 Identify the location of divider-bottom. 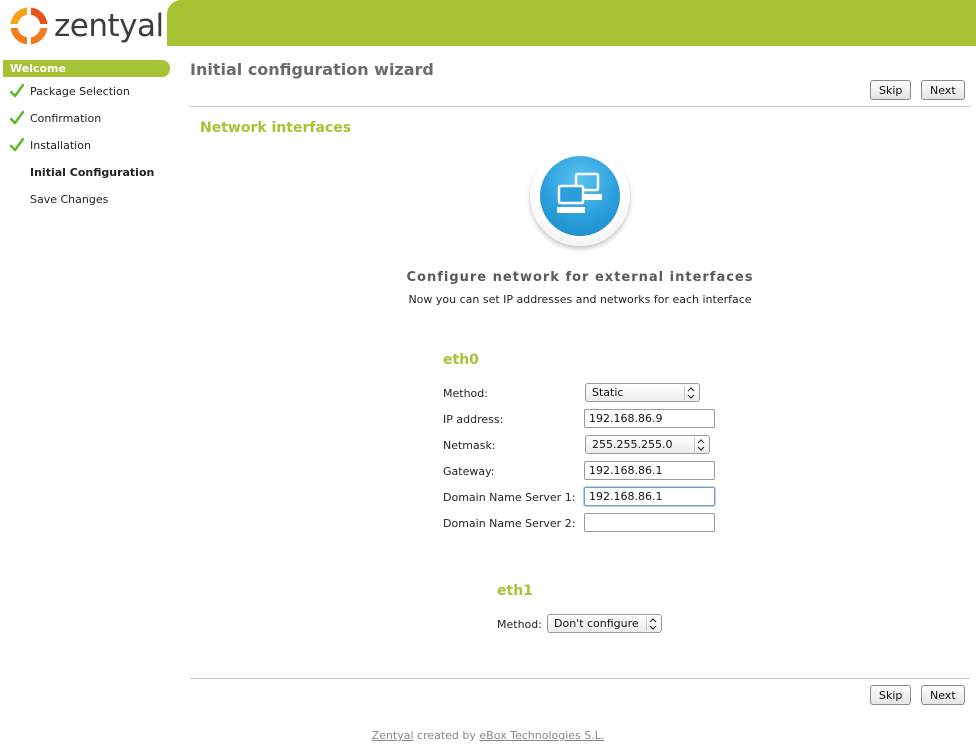
(580, 678).